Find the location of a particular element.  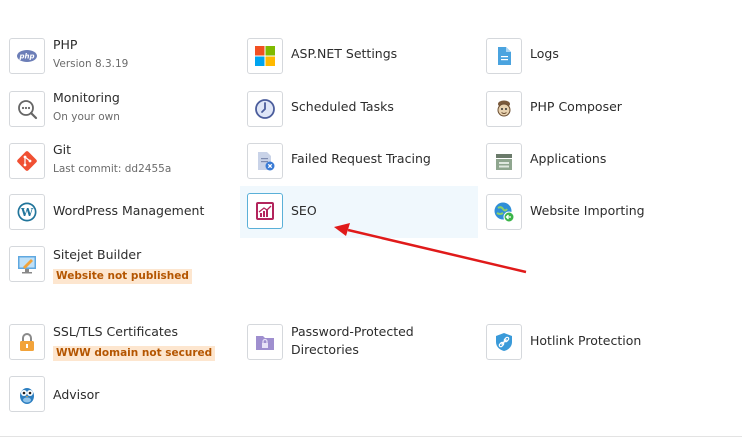

hotlink-title: Hotlink Protection is located at coordinates (586, 340).